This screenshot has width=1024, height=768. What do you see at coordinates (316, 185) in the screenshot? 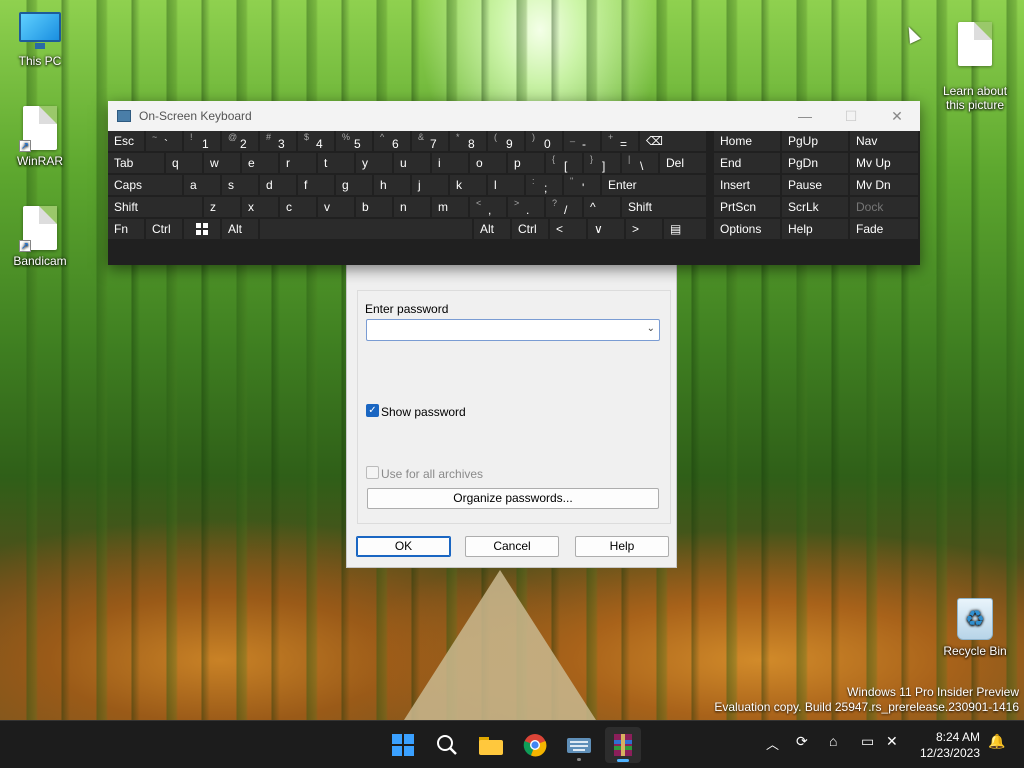
I see `osk-key: f` at bounding box center [316, 185].